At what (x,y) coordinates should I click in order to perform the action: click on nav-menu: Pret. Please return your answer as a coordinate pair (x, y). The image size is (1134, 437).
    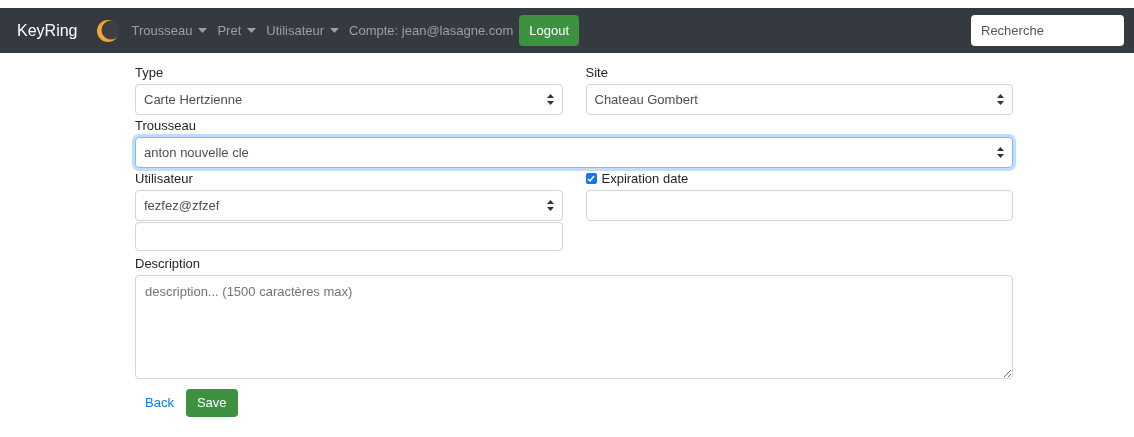
    Looking at the image, I should click on (237, 30).